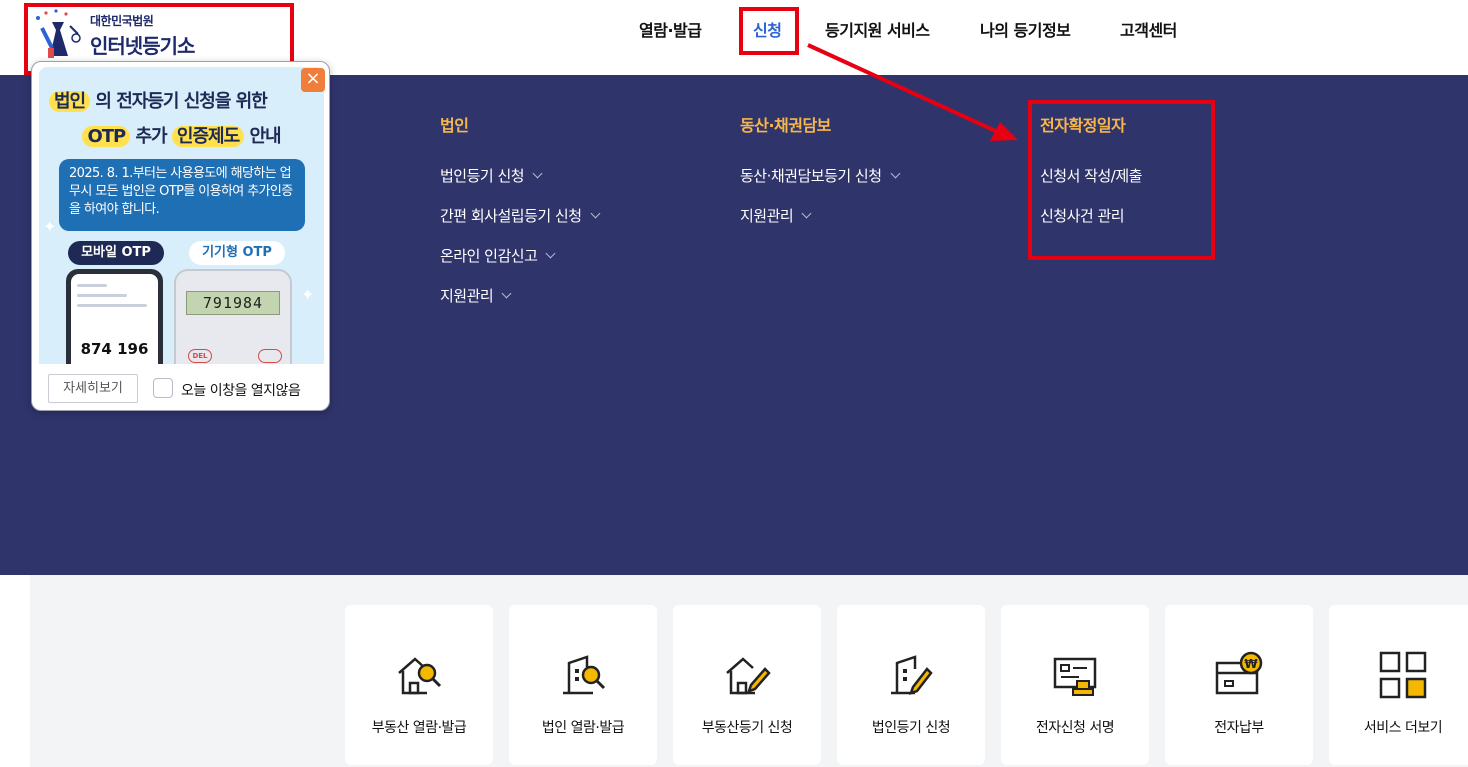 Image resolution: width=1468 pixels, height=767 pixels. Describe the element at coordinates (511, 216) in the screenshot. I see `menu-link-label: 간편 회사설립등기 신청` at that location.